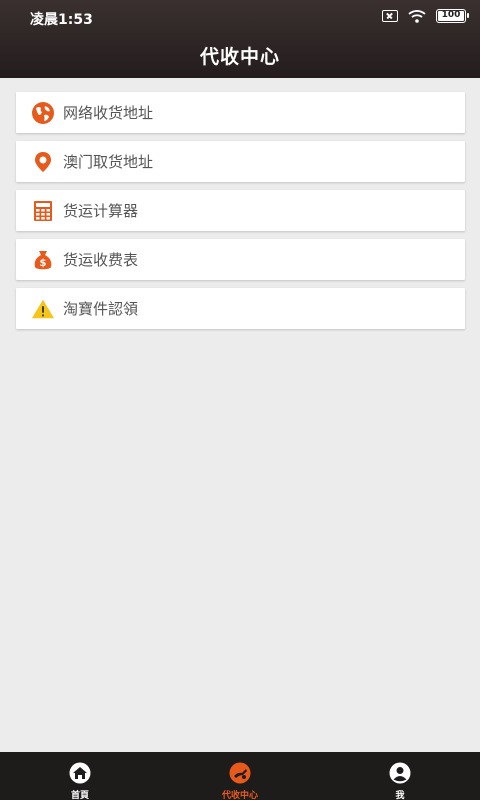 The image size is (480, 800). Describe the element at coordinates (240, 773) in the screenshot. I see `collection-center-icon` at that location.